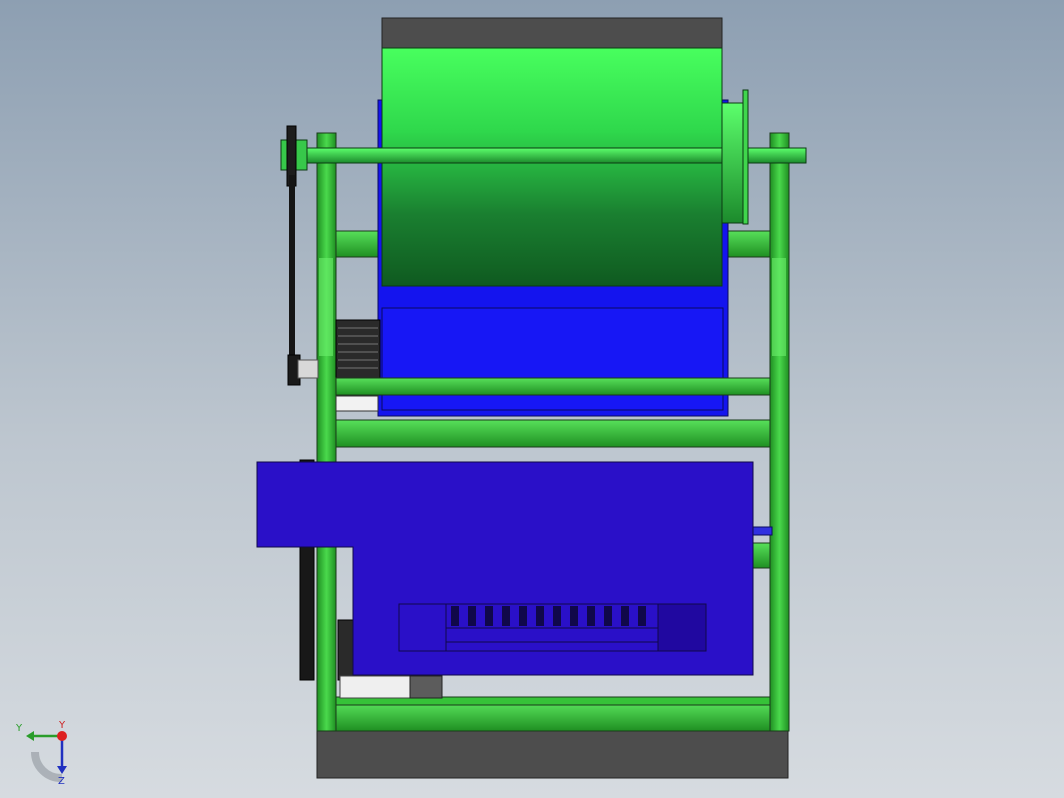 The height and width of the screenshot is (798, 1064). Describe the element at coordinates (62, 725) in the screenshot. I see `triad-x-label: Y` at that location.